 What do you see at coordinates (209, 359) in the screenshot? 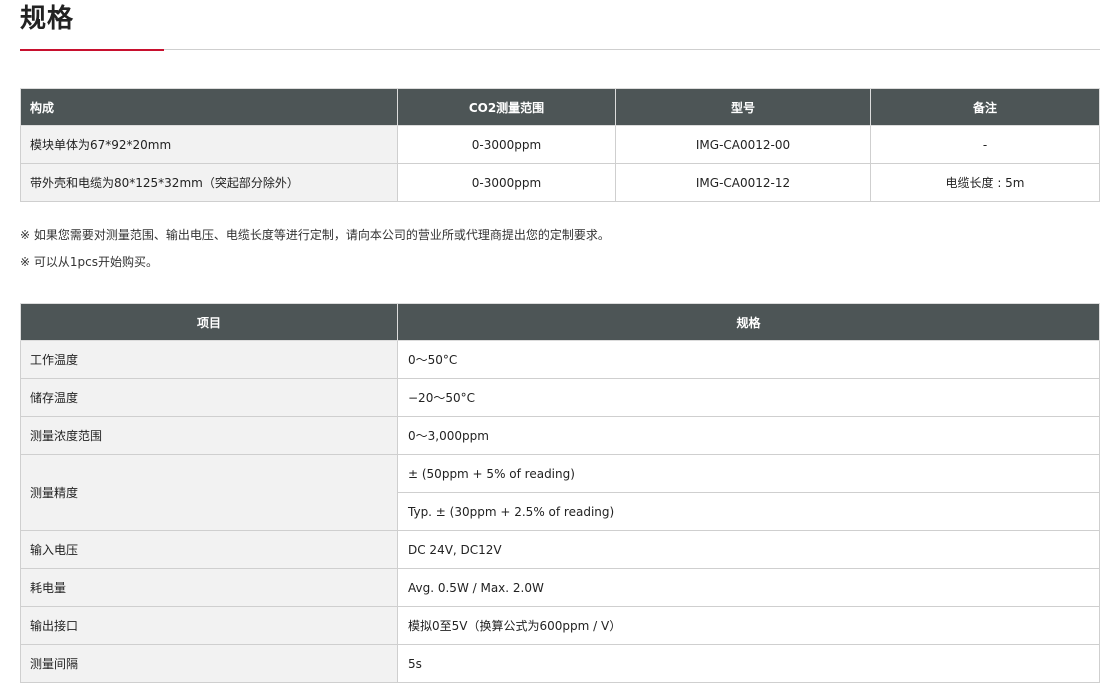
I see `spec-label: 工作温度` at bounding box center [209, 359].